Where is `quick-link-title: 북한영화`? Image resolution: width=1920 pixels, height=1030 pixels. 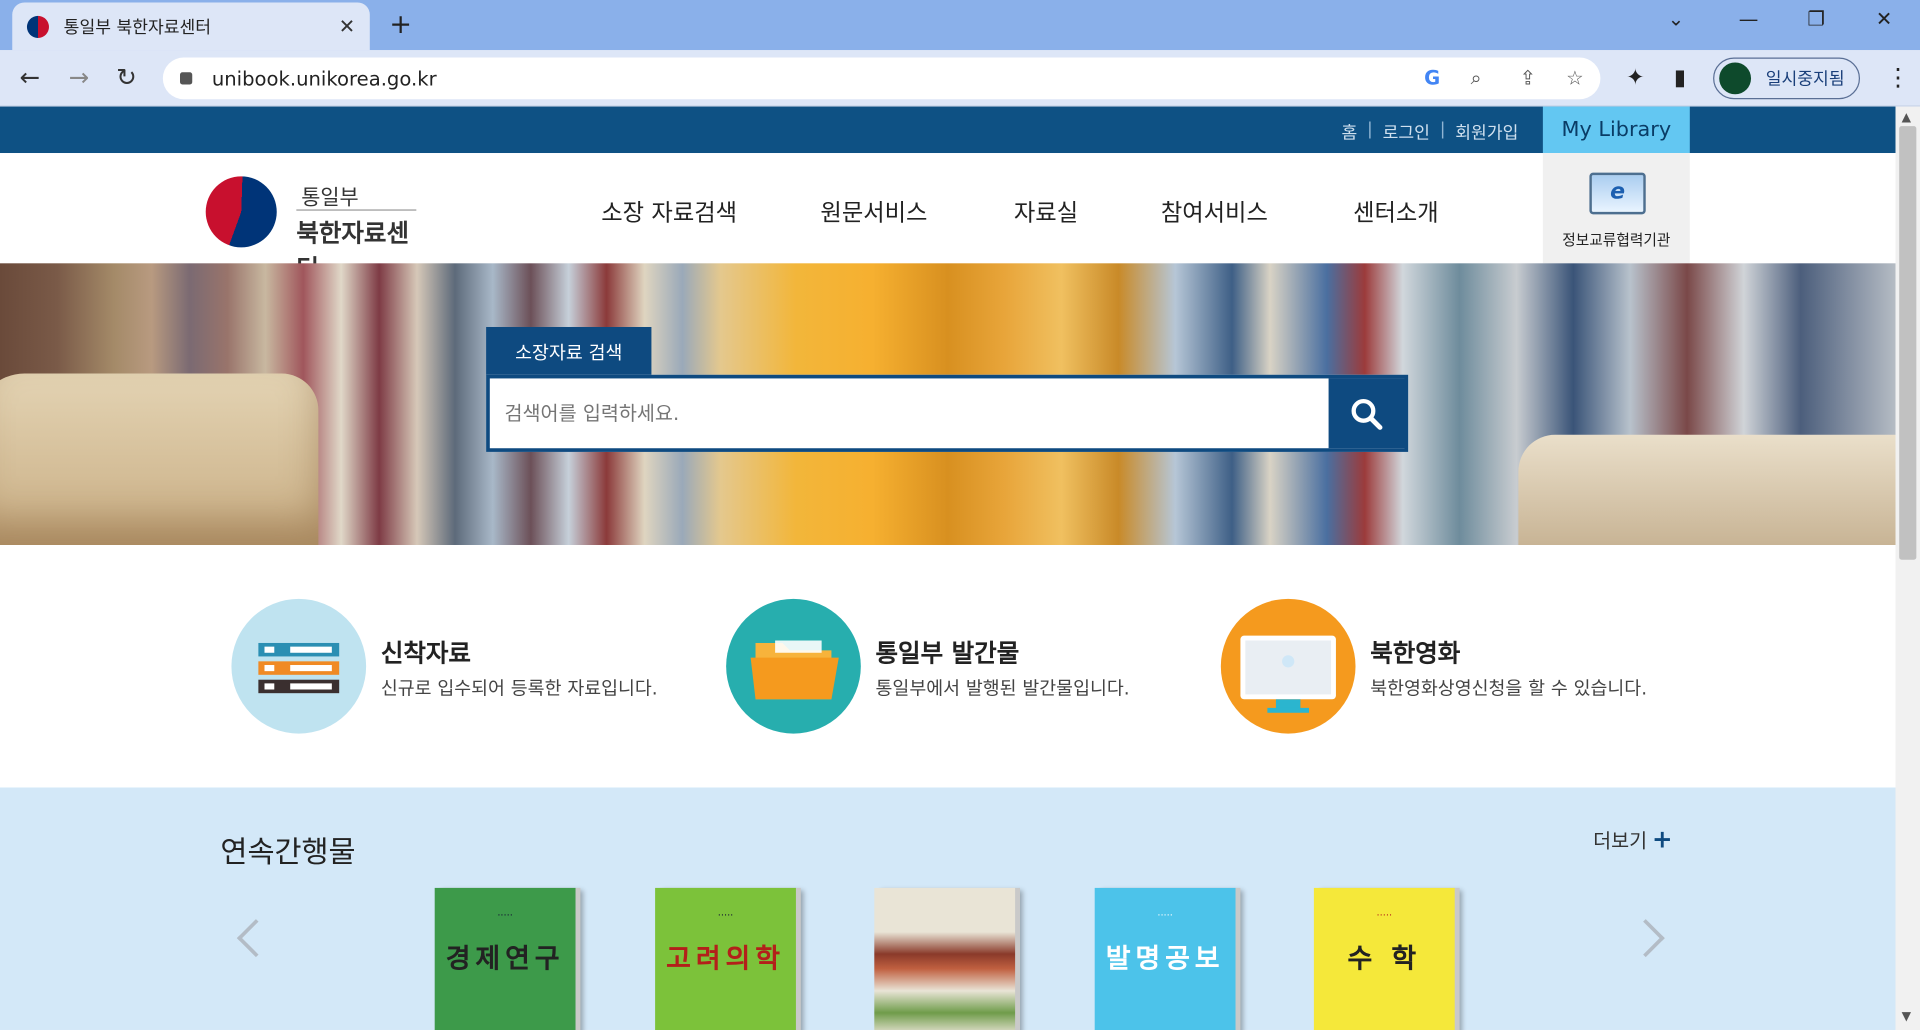 quick-link-title: 북한영화 is located at coordinates (1415, 653).